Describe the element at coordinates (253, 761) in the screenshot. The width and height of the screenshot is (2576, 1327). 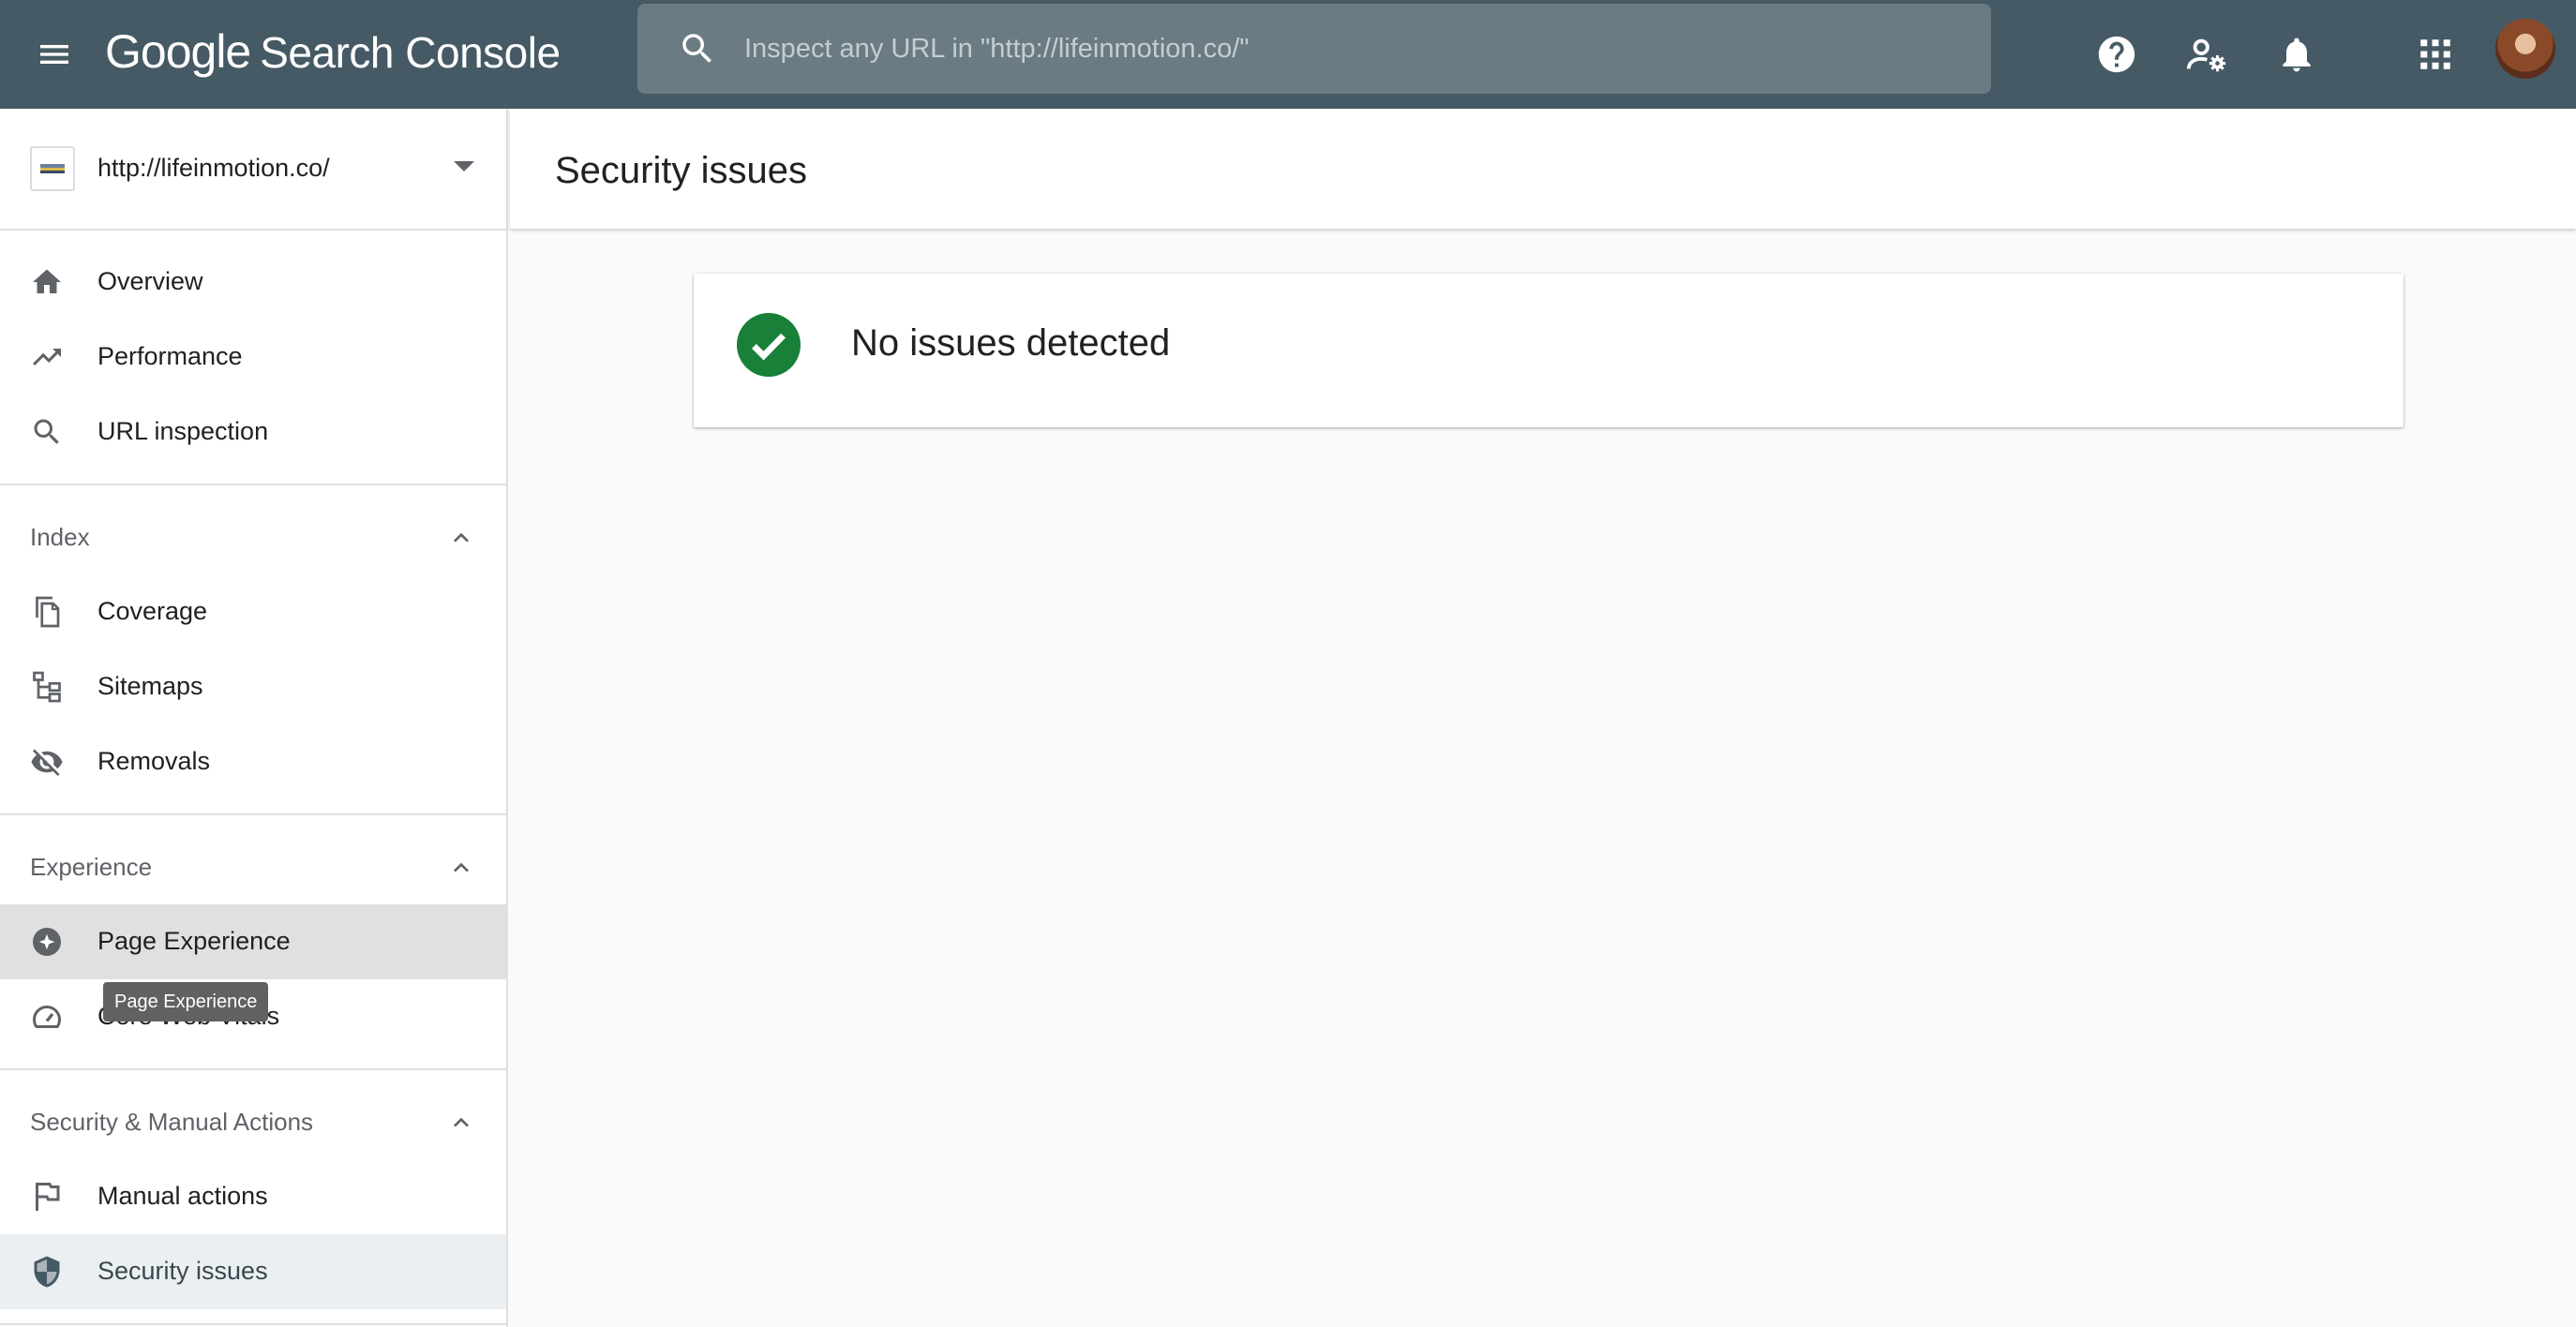
I see `sidebar-item-removals: Removals` at that location.